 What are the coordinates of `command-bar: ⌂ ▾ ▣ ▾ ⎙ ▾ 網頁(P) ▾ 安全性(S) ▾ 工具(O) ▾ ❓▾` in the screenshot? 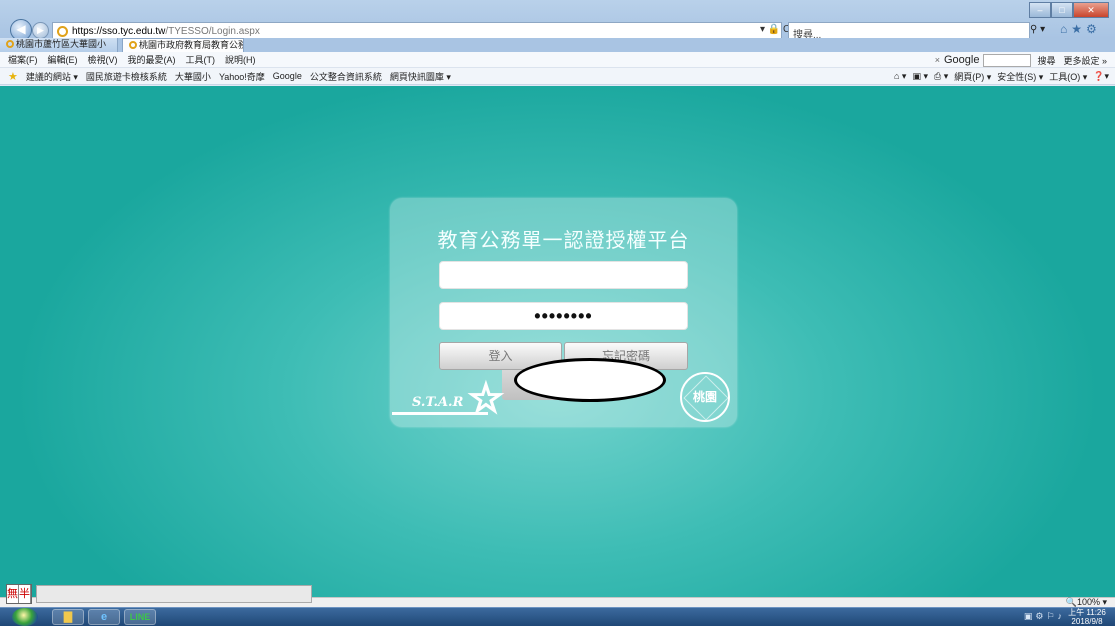 It's located at (998, 76).